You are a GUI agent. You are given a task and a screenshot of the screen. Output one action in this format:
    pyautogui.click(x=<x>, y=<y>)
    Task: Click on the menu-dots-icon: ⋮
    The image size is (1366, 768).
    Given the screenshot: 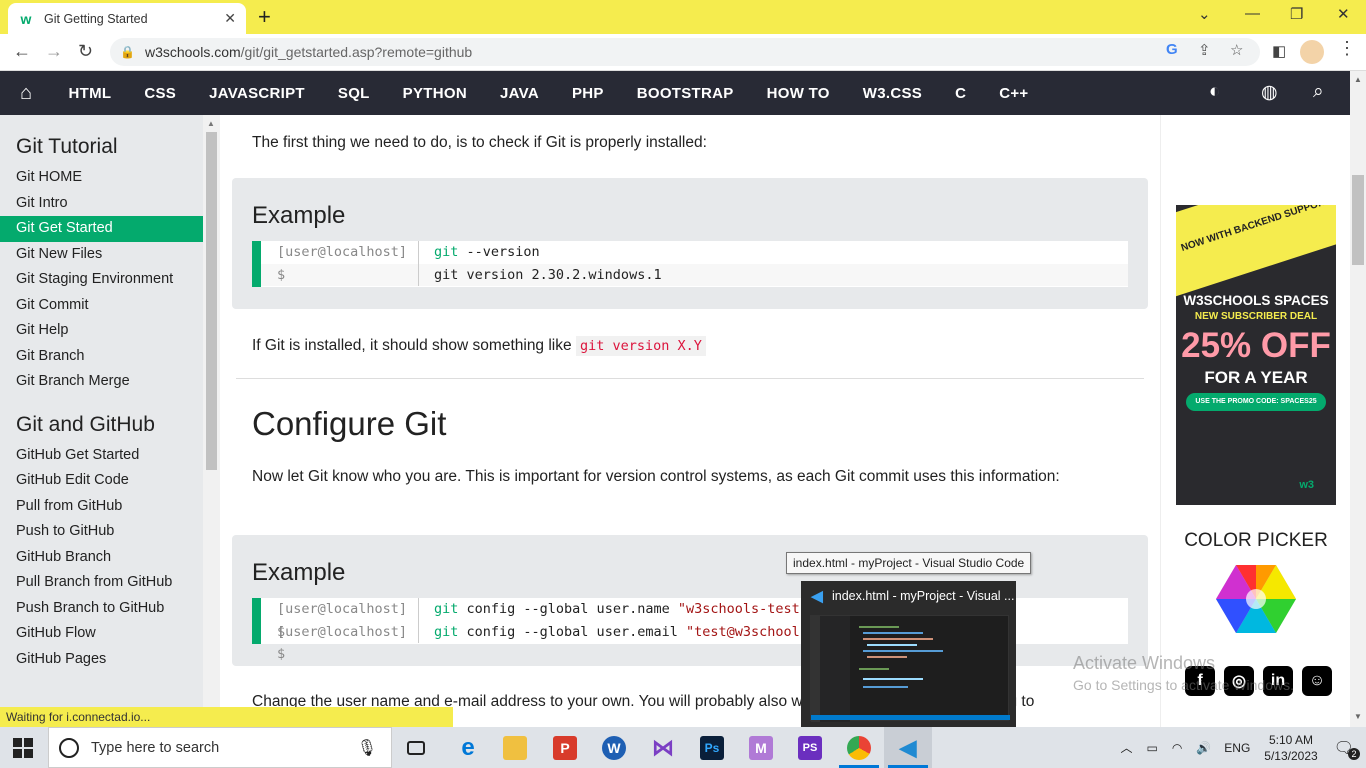 What is the action you would take?
    pyautogui.click(x=1347, y=48)
    